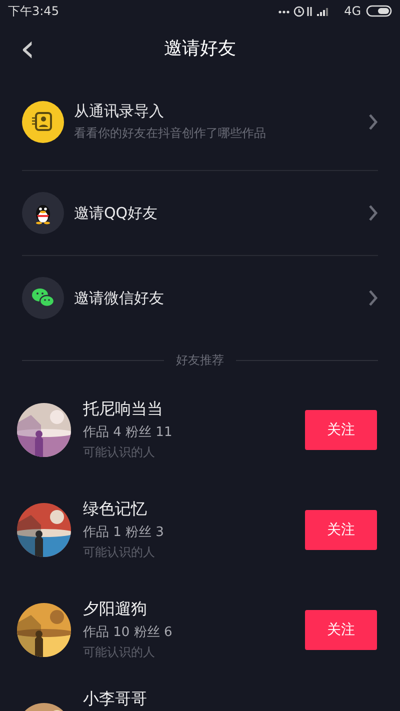 Image resolution: width=400 pixels, height=711 pixels. What do you see at coordinates (119, 298) in the screenshot?
I see `invite-title: 邀请微信好友` at bounding box center [119, 298].